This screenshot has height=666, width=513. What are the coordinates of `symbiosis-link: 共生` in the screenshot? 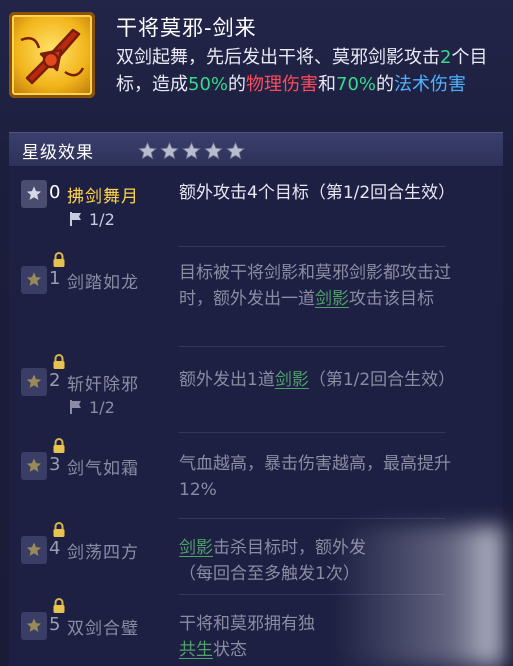 It's located at (196, 650).